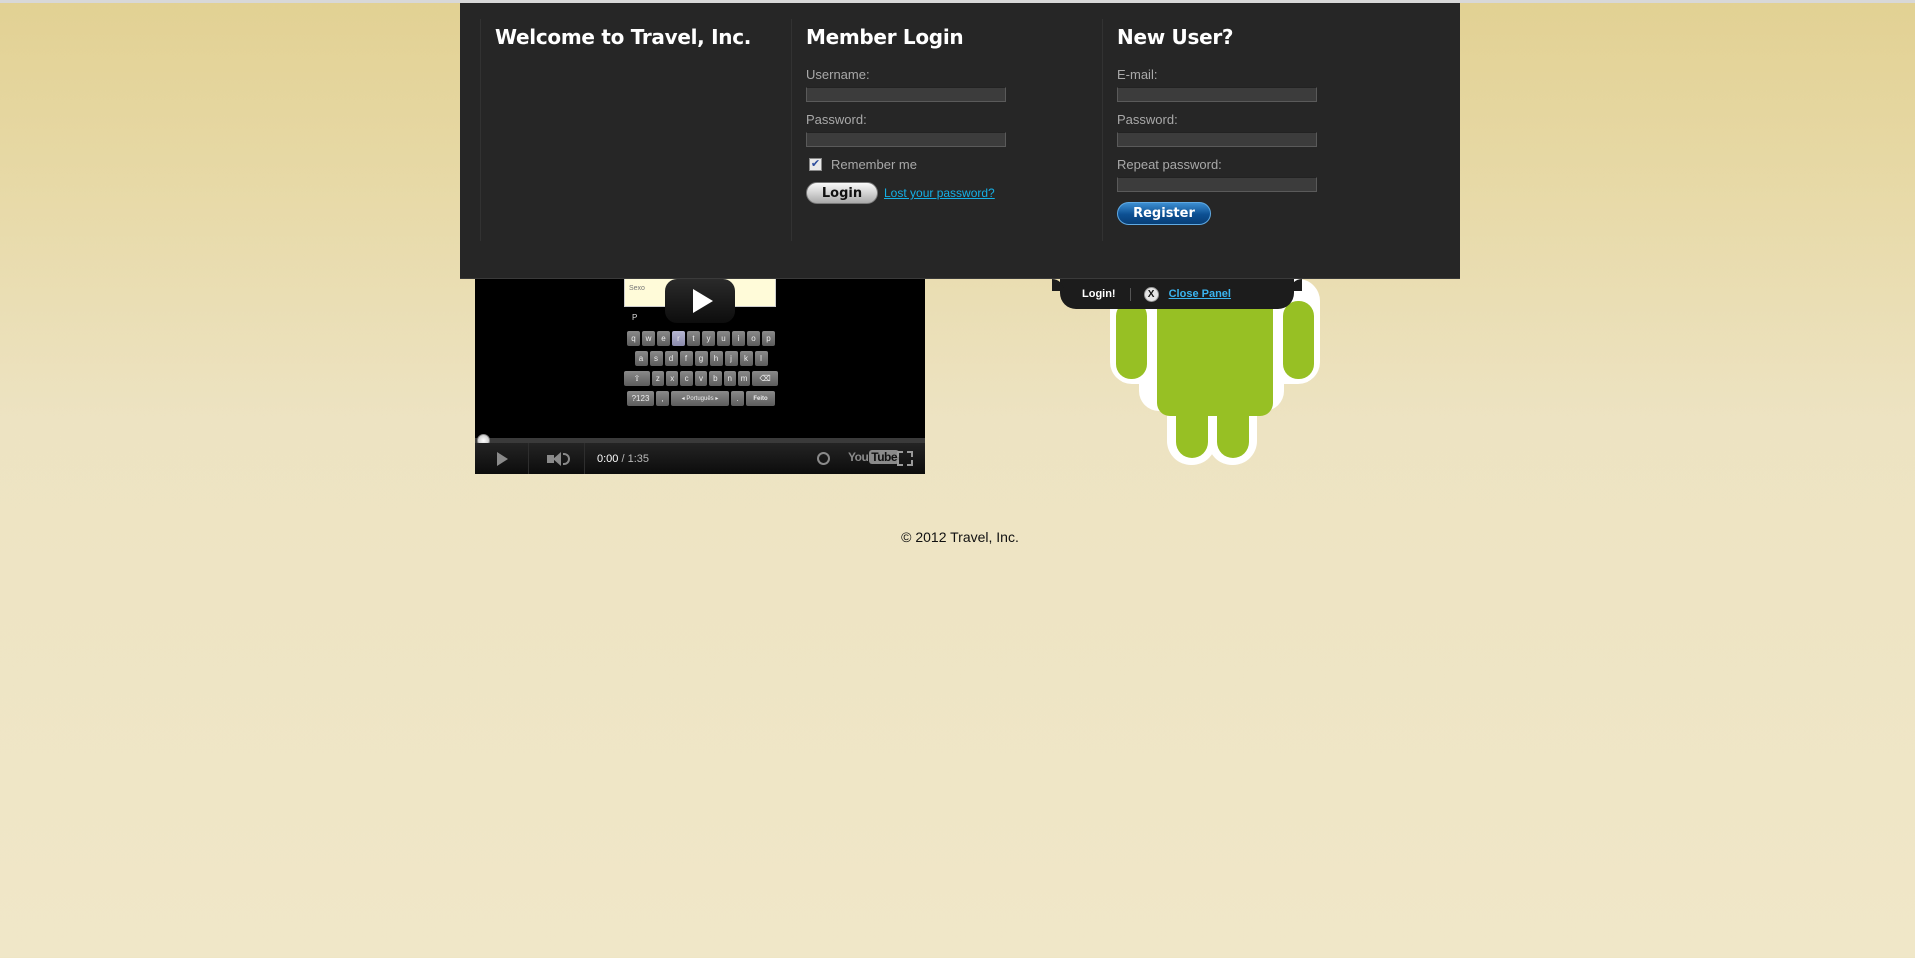 This screenshot has width=1915, height=958. I want to click on repeat-password-input, so click(1217, 184).